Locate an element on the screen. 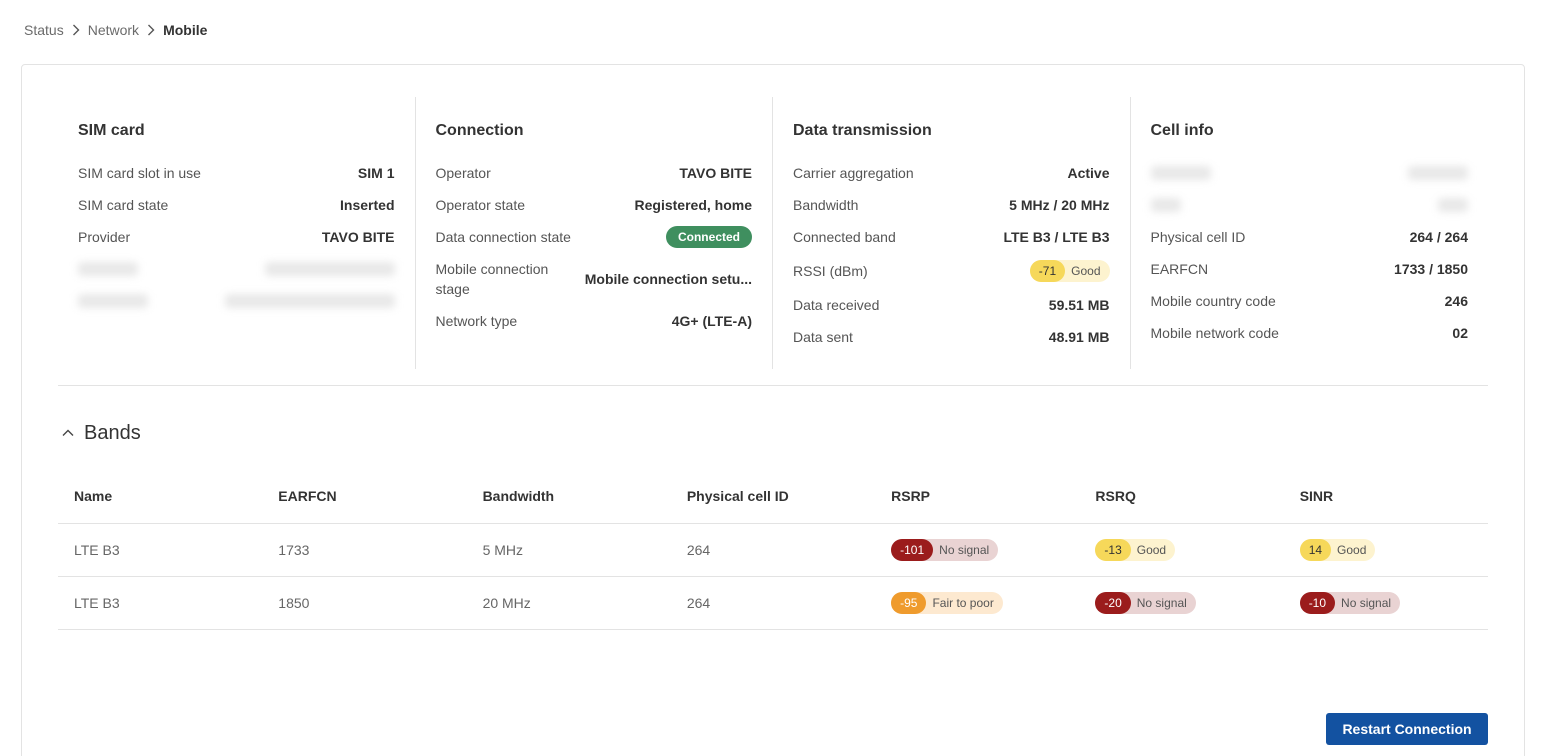  bands-title: Bands is located at coordinates (112, 432).